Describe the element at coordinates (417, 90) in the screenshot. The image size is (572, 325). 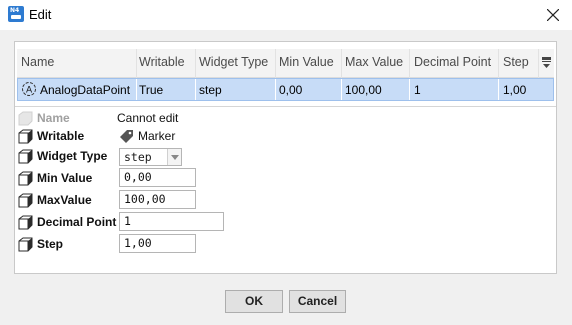
I see `cell-decimal-point: 1` at that location.